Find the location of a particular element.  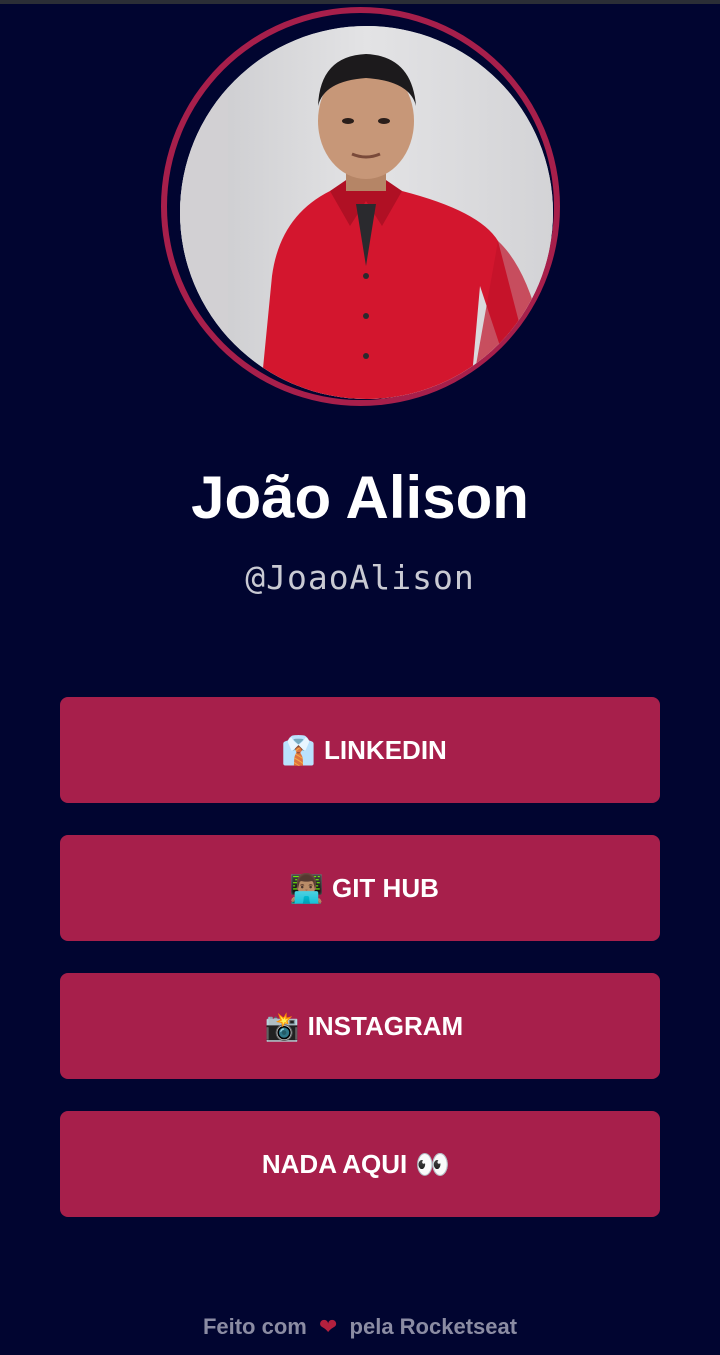

footer-suffix: pela Rocketseat is located at coordinates (433, 1326).